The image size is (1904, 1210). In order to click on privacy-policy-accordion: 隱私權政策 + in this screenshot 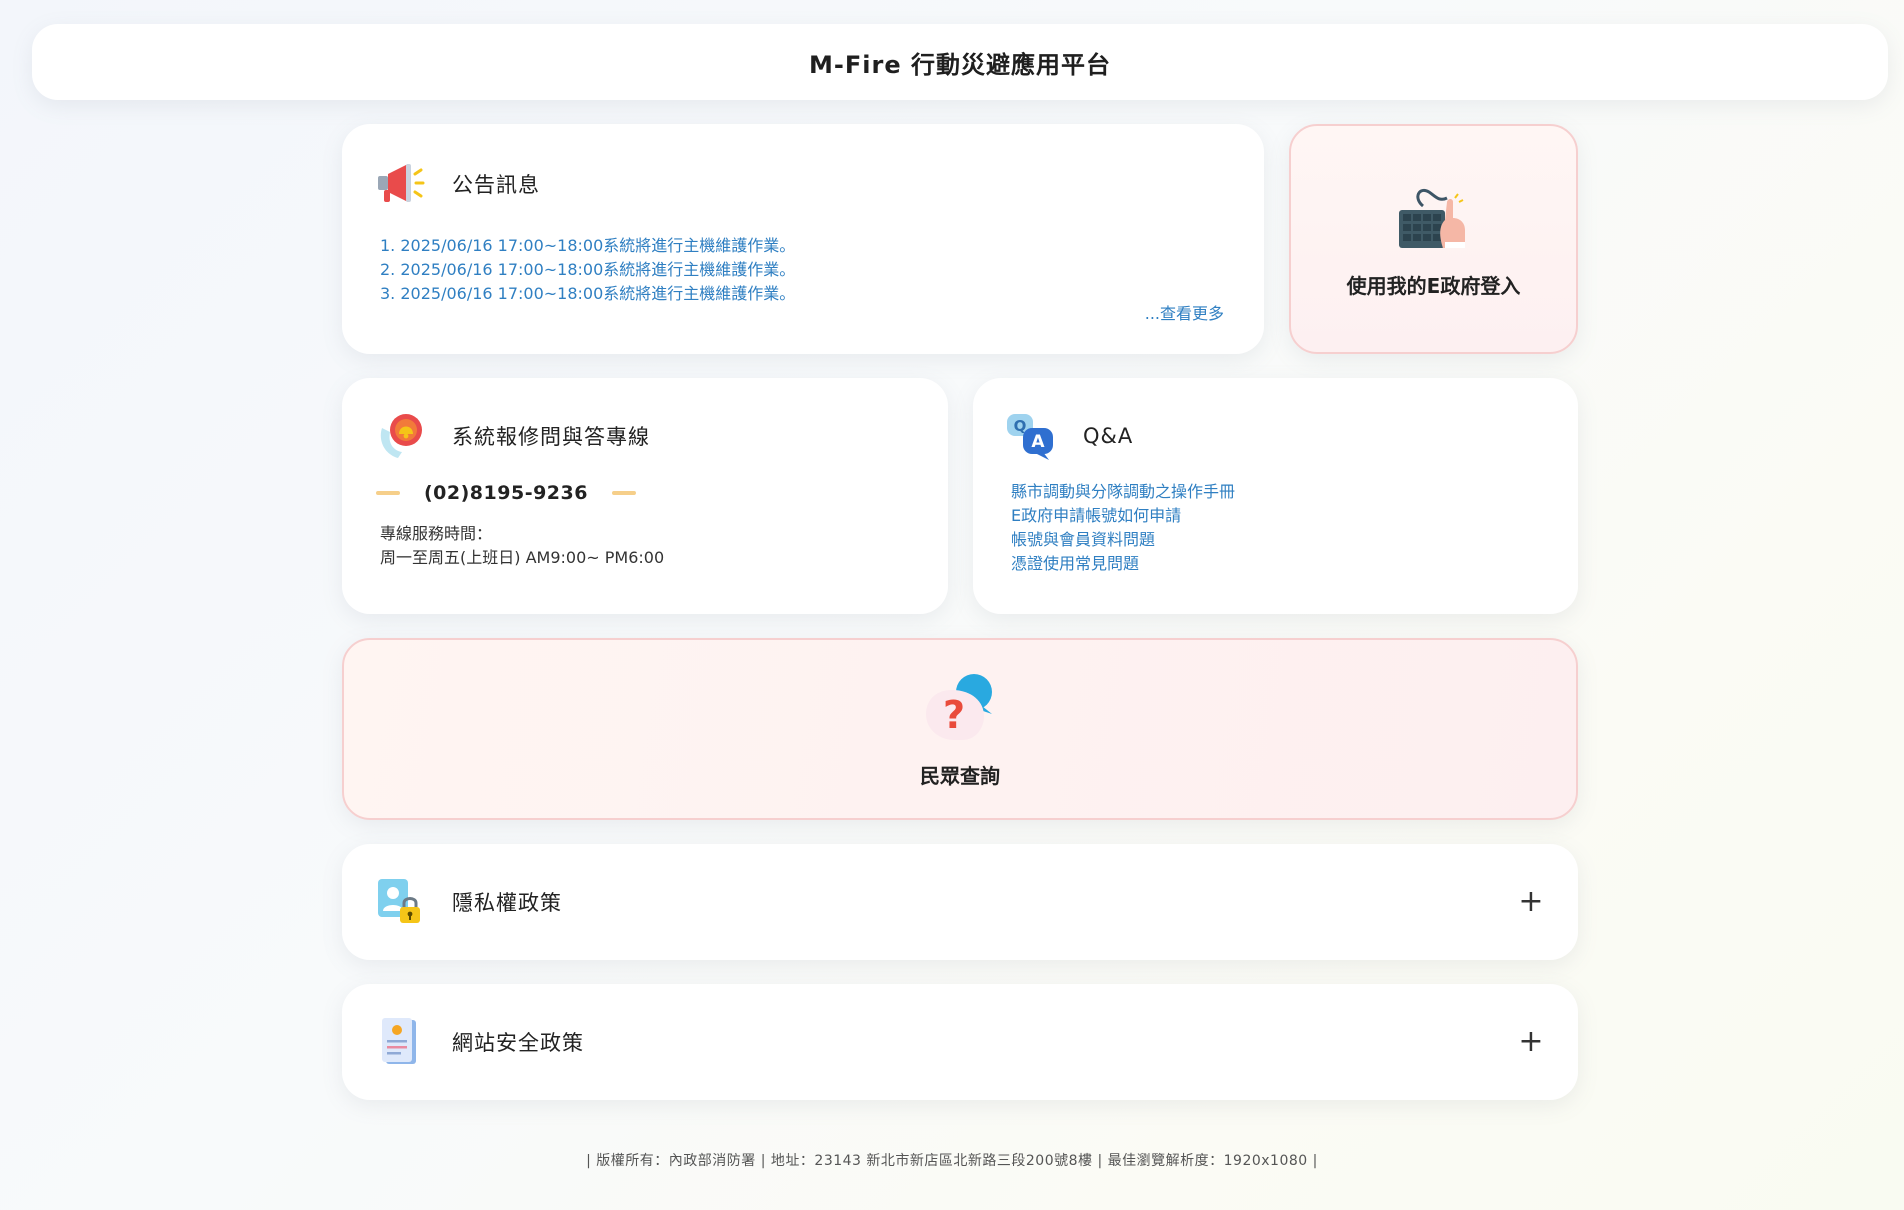, I will do `click(960, 902)`.